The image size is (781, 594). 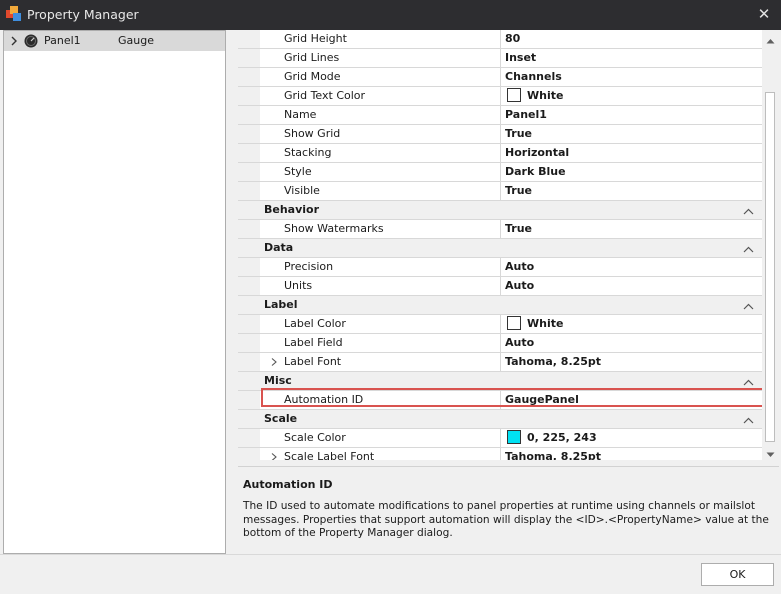 What do you see at coordinates (562, 437) in the screenshot?
I see `property-value: 0, 225, 243` at bounding box center [562, 437].